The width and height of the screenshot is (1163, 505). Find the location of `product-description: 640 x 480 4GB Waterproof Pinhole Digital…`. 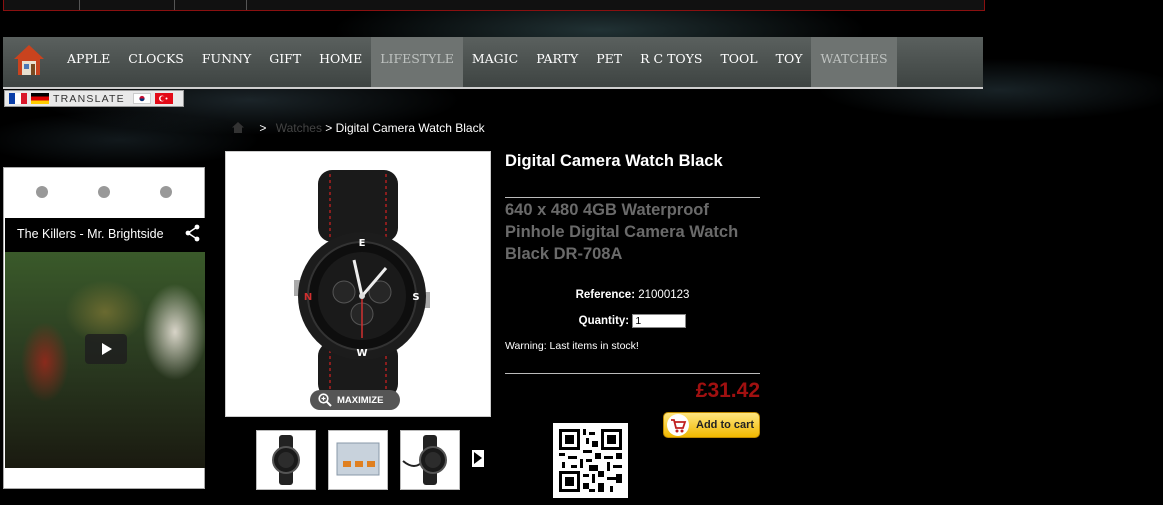

product-description: 640 x 480 4GB Waterproof Pinhole Digital… is located at coordinates (622, 232).